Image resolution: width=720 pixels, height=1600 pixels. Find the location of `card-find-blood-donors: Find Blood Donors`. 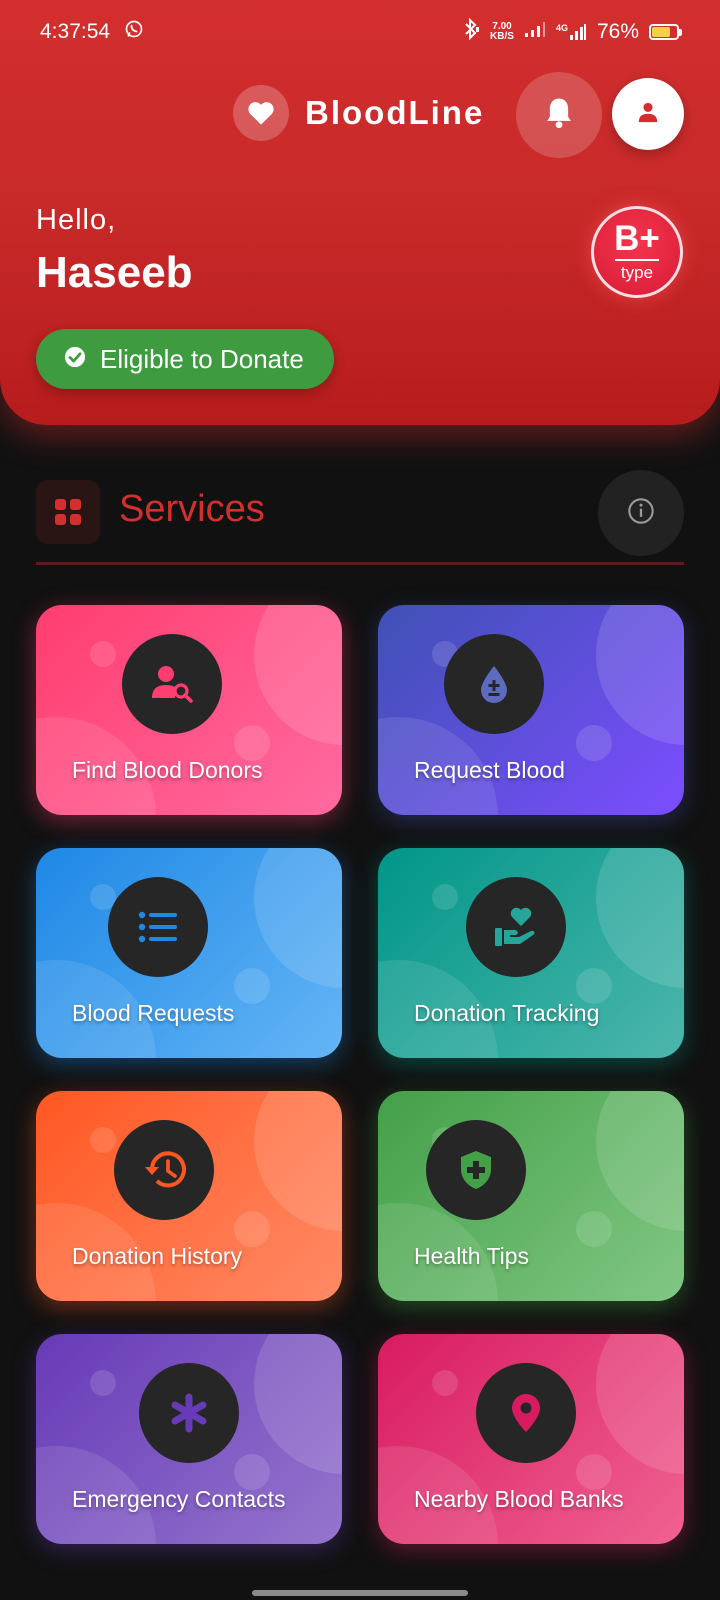

card-find-blood-donors: Find Blood Donors is located at coordinates (189, 710).